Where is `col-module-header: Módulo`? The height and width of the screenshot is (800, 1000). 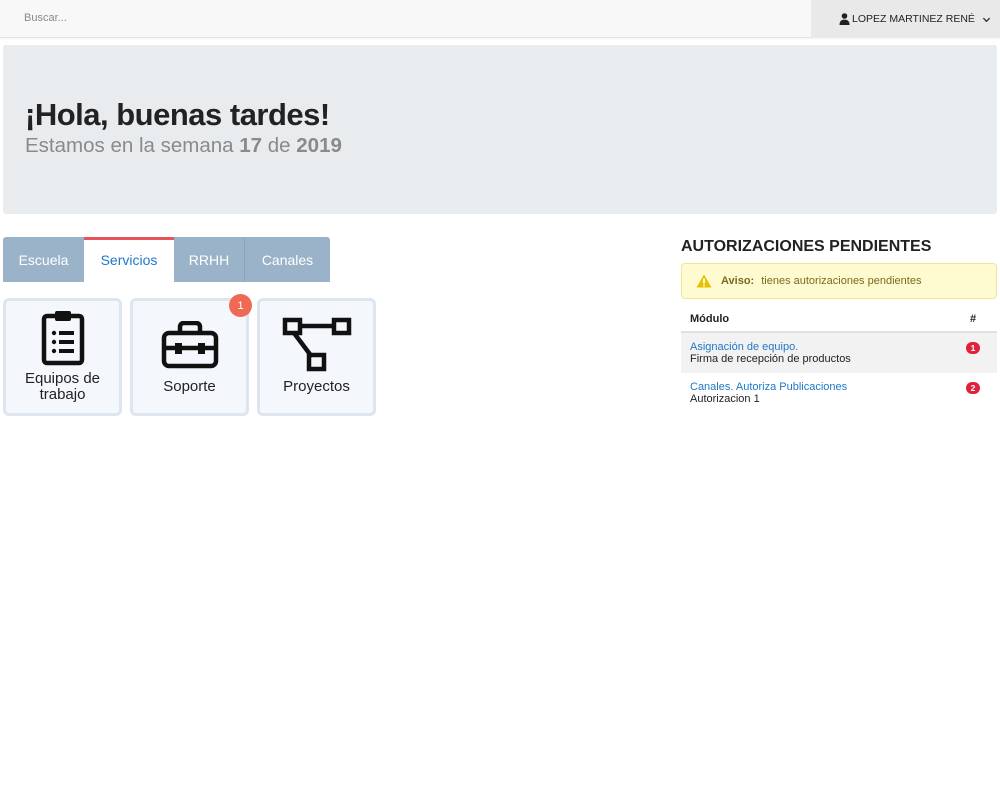 col-module-header: Módulo is located at coordinates (710, 318).